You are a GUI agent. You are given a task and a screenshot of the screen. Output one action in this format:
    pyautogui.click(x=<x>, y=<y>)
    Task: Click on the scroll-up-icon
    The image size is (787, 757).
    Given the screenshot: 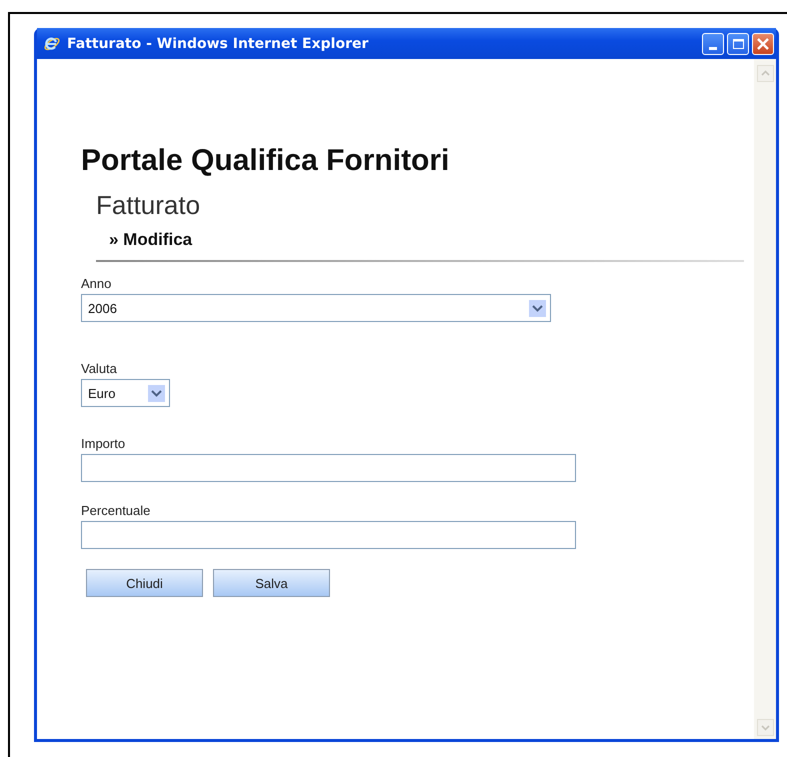 What is the action you would take?
    pyautogui.click(x=765, y=73)
    